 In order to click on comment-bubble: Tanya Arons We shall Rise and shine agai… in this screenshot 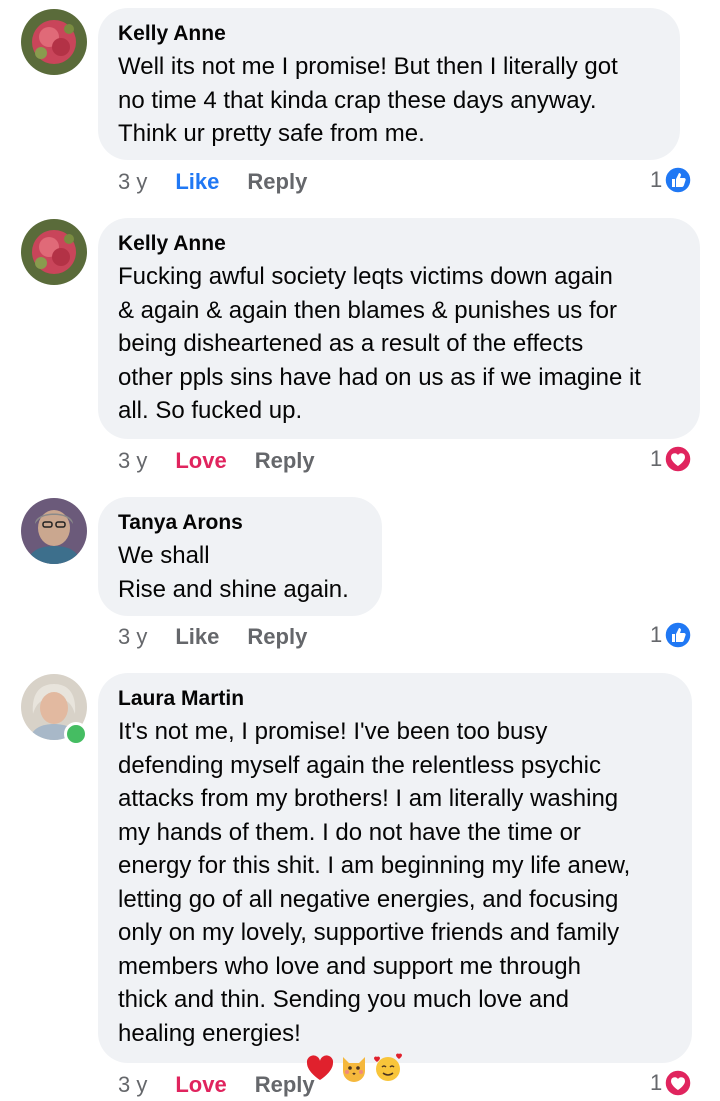, I will do `click(240, 556)`.